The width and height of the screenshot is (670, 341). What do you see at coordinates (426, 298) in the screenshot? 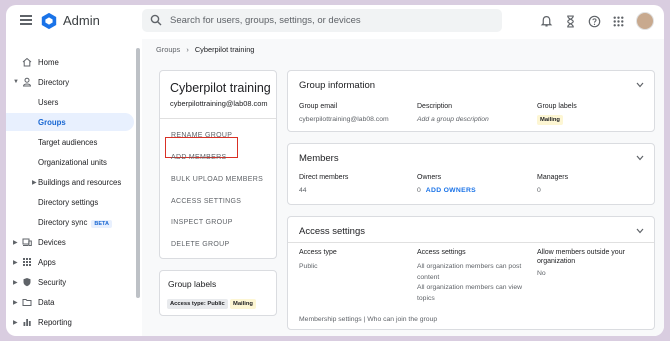
I see `access-settings-line: topics` at bounding box center [426, 298].